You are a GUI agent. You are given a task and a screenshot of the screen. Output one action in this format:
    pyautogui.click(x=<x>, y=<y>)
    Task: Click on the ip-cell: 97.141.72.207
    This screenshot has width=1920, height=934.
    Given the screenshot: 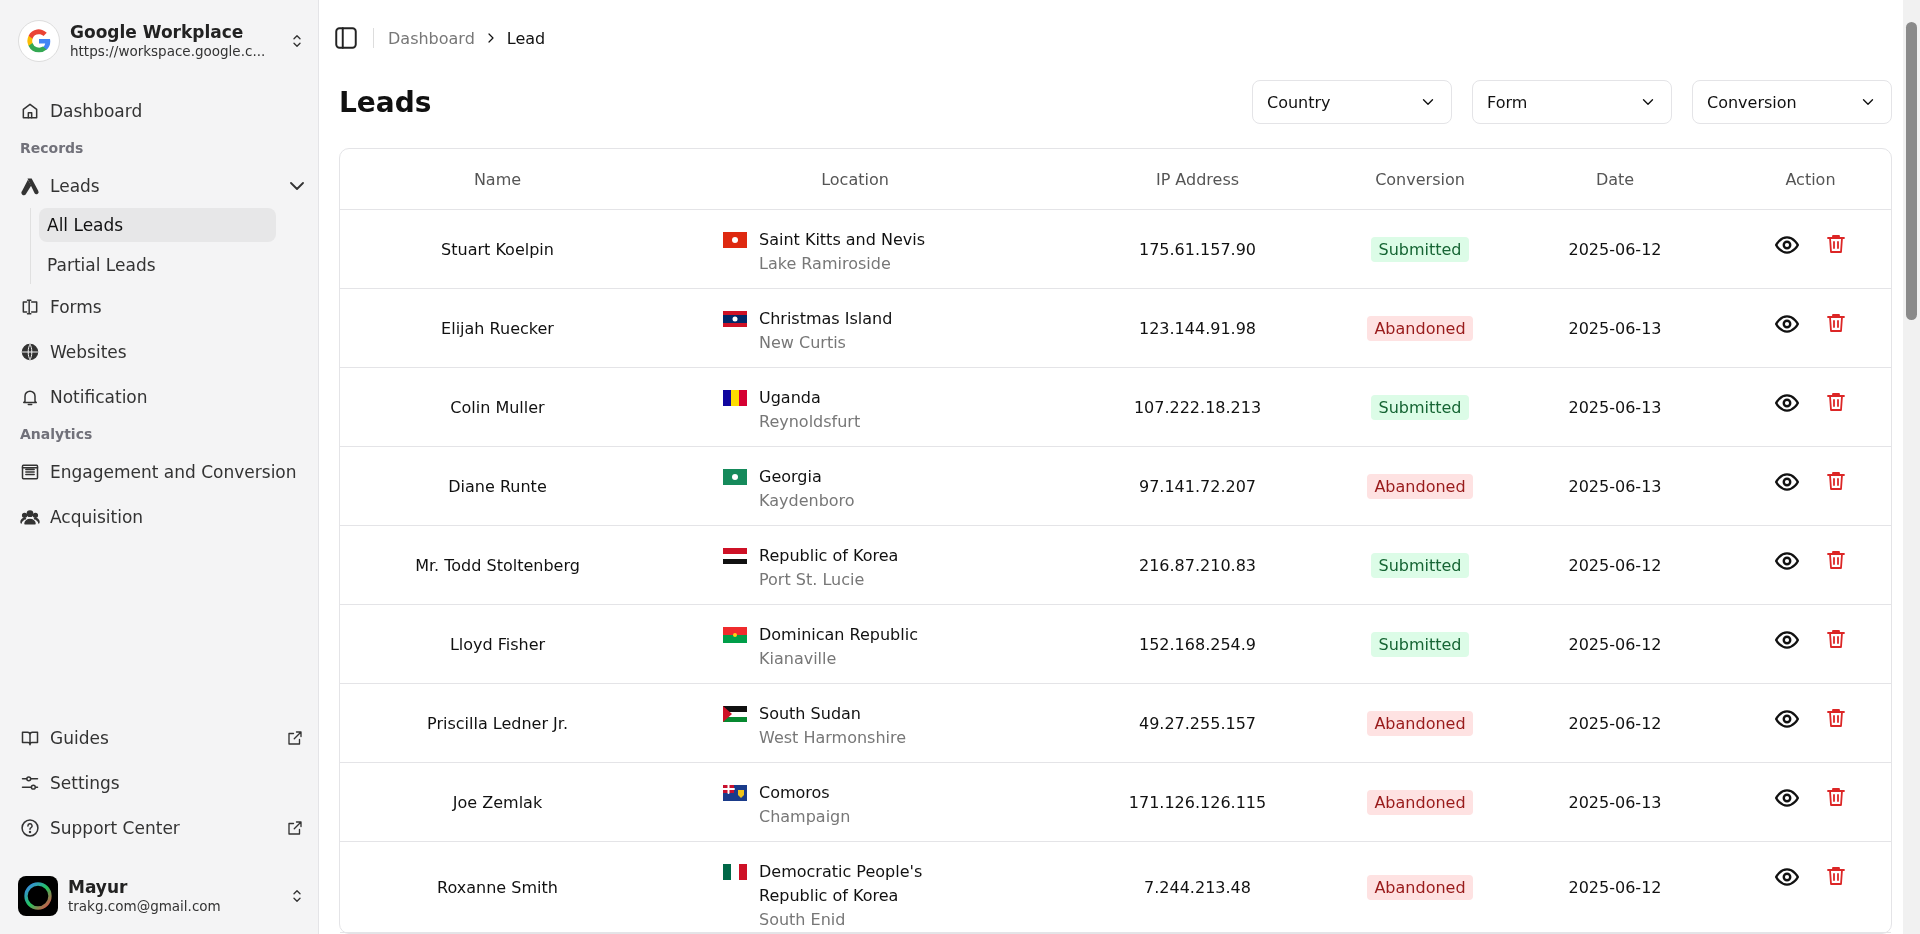 What is the action you would take?
    pyautogui.click(x=1197, y=486)
    